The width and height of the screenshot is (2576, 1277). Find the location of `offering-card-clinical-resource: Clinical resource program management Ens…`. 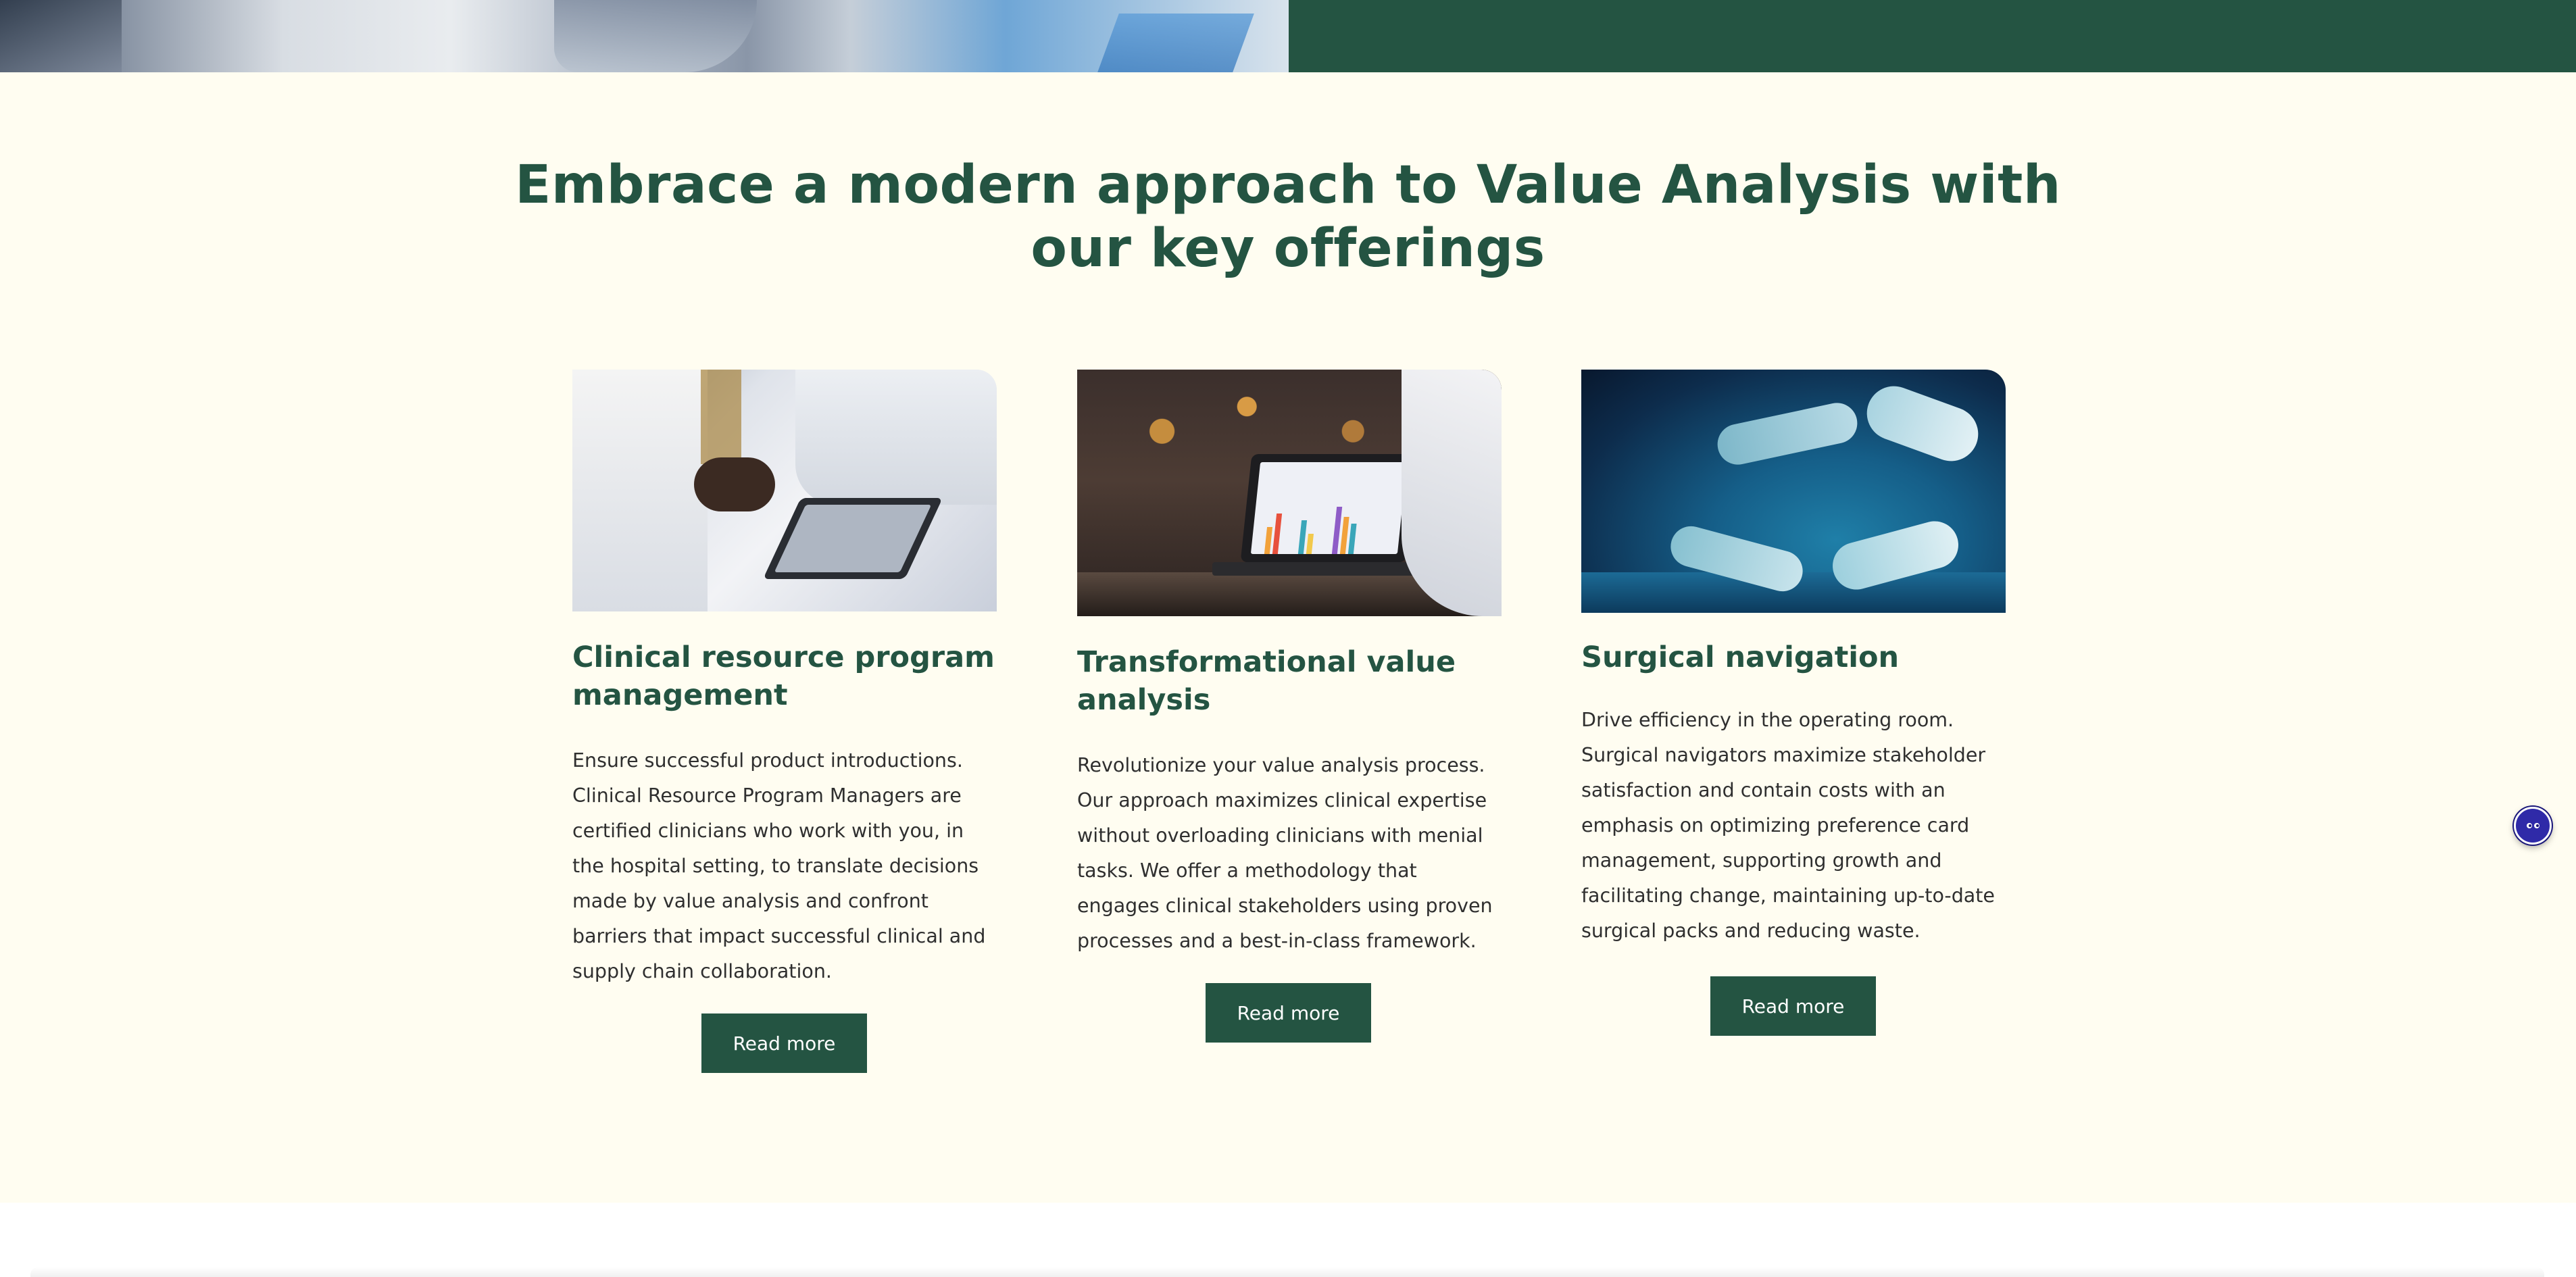

offering-card-clinical-resource: Clinical resource program management Ens… is located at coordinates (784, 721).